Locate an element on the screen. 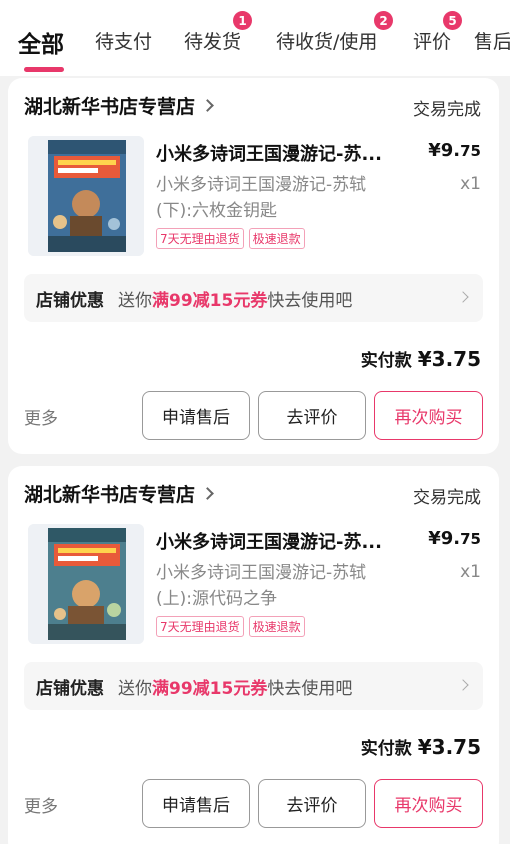  review-badge: 5 is located at coordinates (452, 20).